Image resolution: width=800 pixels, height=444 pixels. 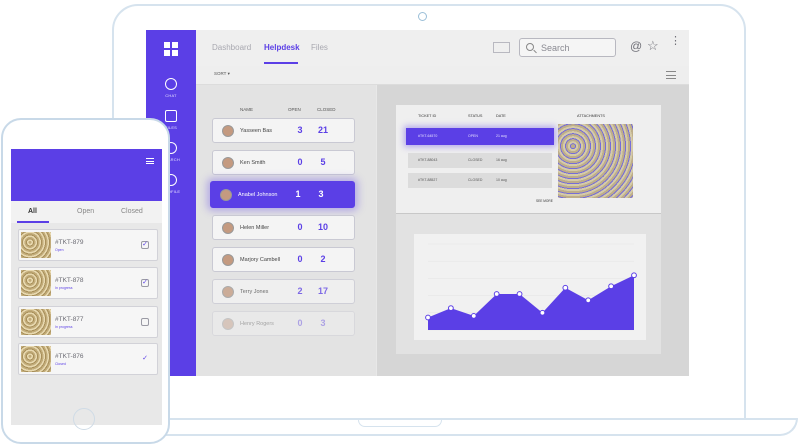 I want to click on agent-name: Anabel Johnson, so click(x=258, y=195).